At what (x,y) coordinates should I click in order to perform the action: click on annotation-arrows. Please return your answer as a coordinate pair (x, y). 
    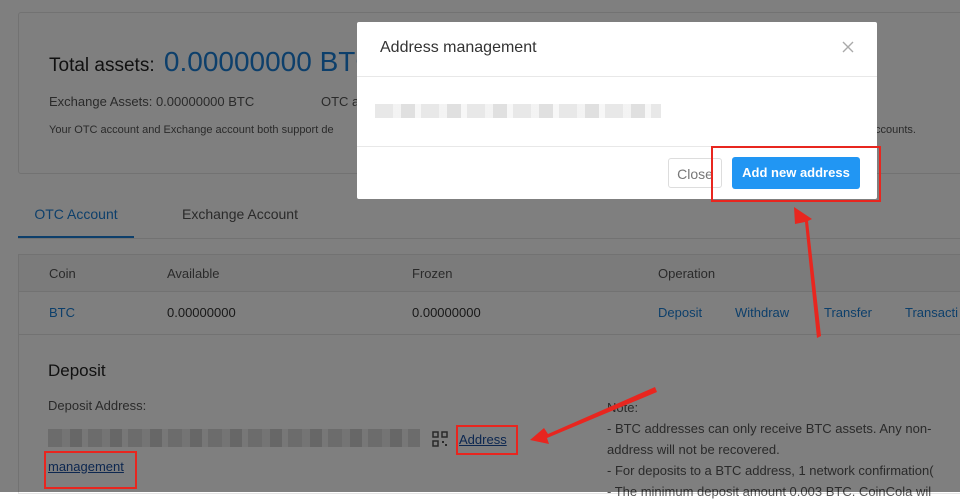
    Looking at the image, I should click on (675, 325).